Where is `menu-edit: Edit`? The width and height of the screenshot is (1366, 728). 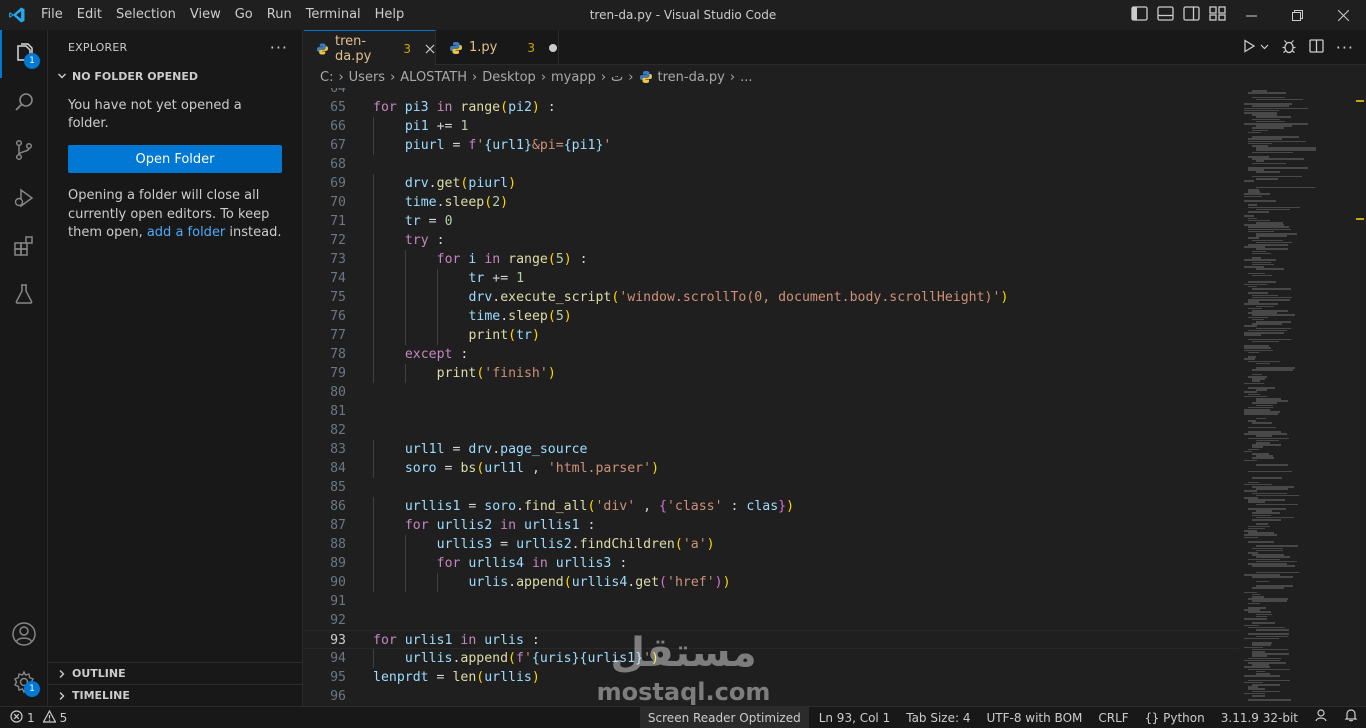
menu-edit: Edit is located at coordinates (89, 15).